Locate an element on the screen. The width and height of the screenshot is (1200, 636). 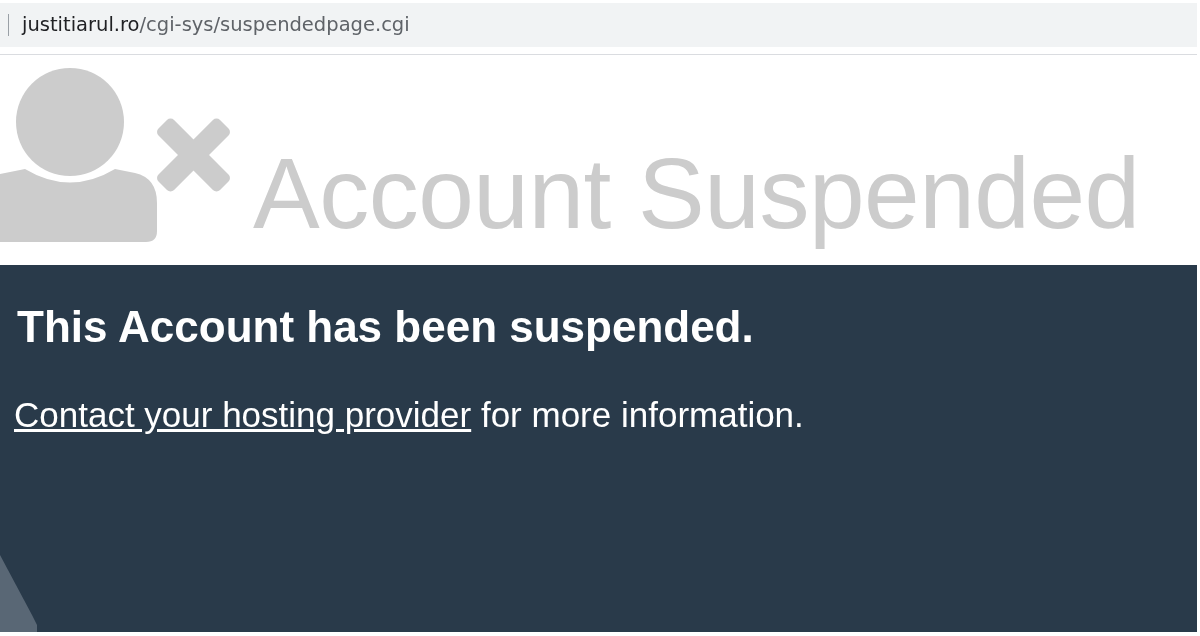
corner-shape-icon is located at coordinates (18, 593).